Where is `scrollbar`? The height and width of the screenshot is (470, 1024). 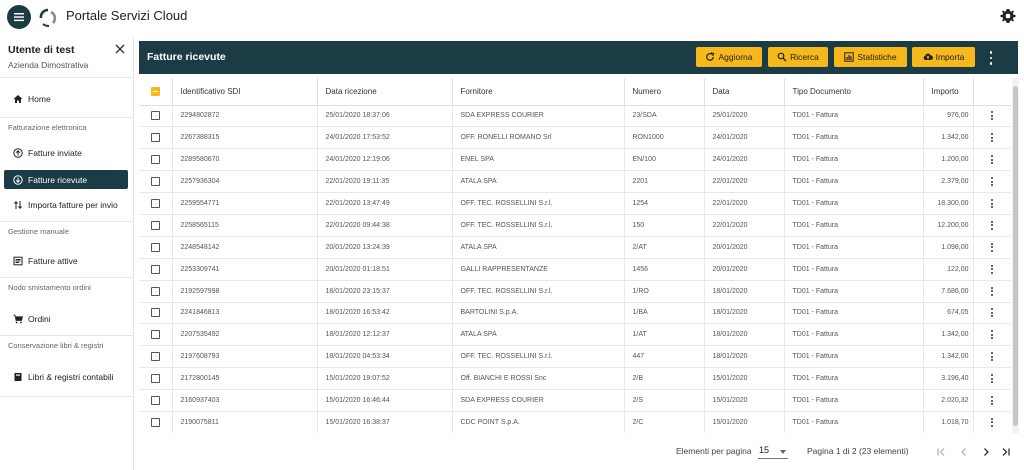 scrollbar is located at coordinates (1015, 255).